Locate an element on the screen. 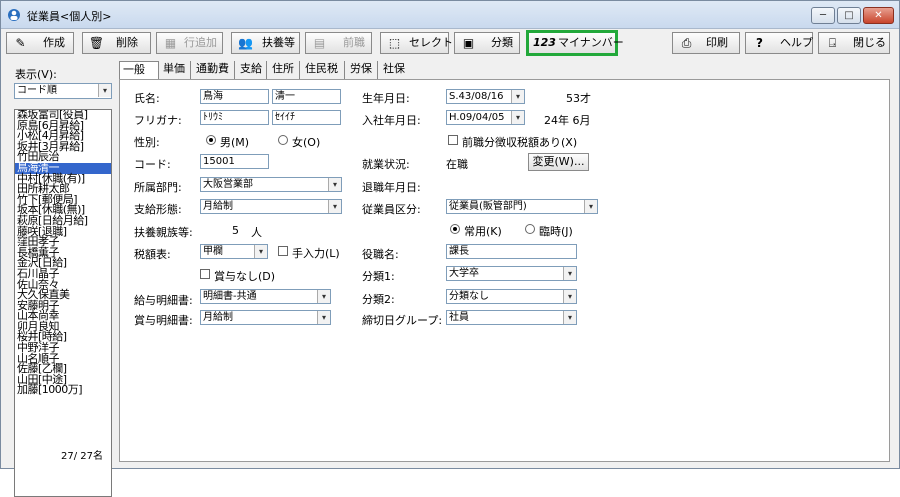  bonus-slip-select: 月給制 ▾ is located at coordinates (265, 317).